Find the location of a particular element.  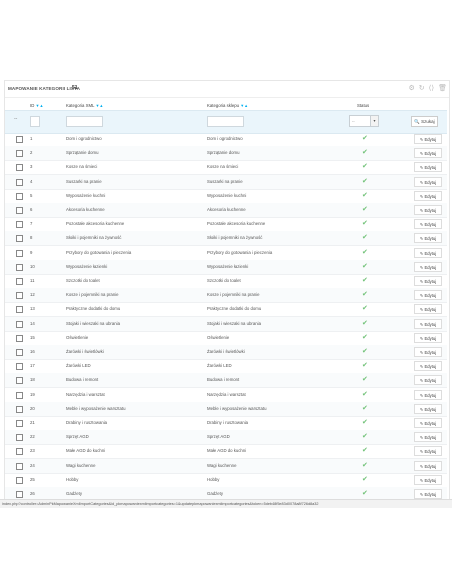

table-row: 15 Oświetlenie Oświetlenie ✔ ✎ Edytuj is located at coordinates (226, 338).